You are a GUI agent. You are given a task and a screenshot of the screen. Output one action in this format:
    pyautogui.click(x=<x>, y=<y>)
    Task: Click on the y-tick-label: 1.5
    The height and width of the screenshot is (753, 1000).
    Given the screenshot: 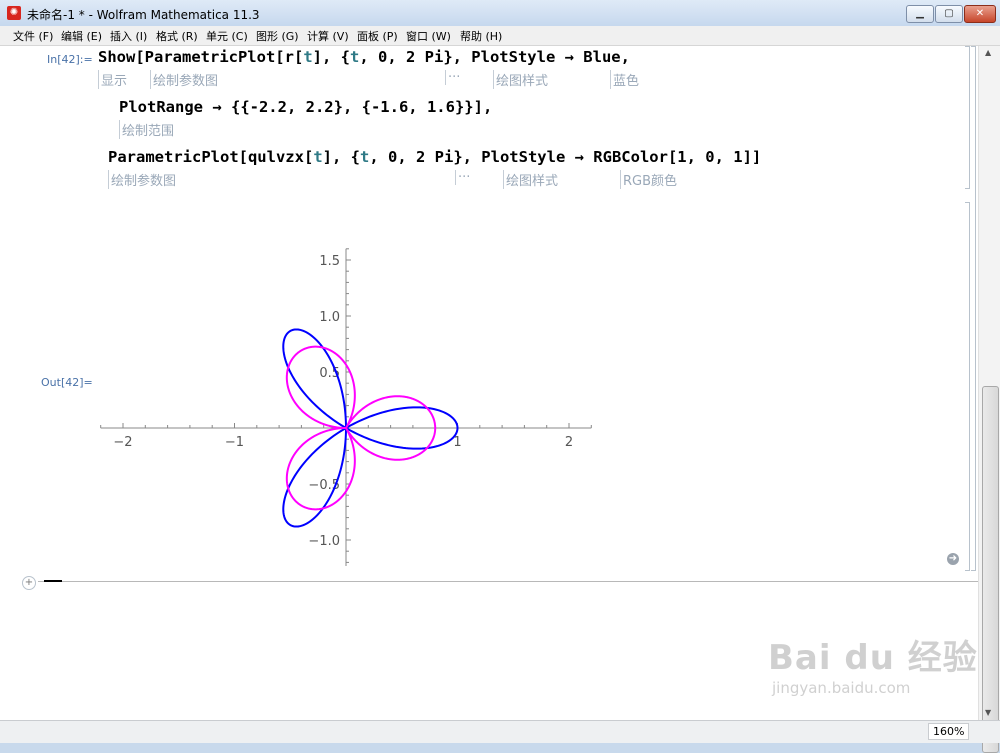 What is the action you would take?
    pyautogui.click(x=329, y=261)
    